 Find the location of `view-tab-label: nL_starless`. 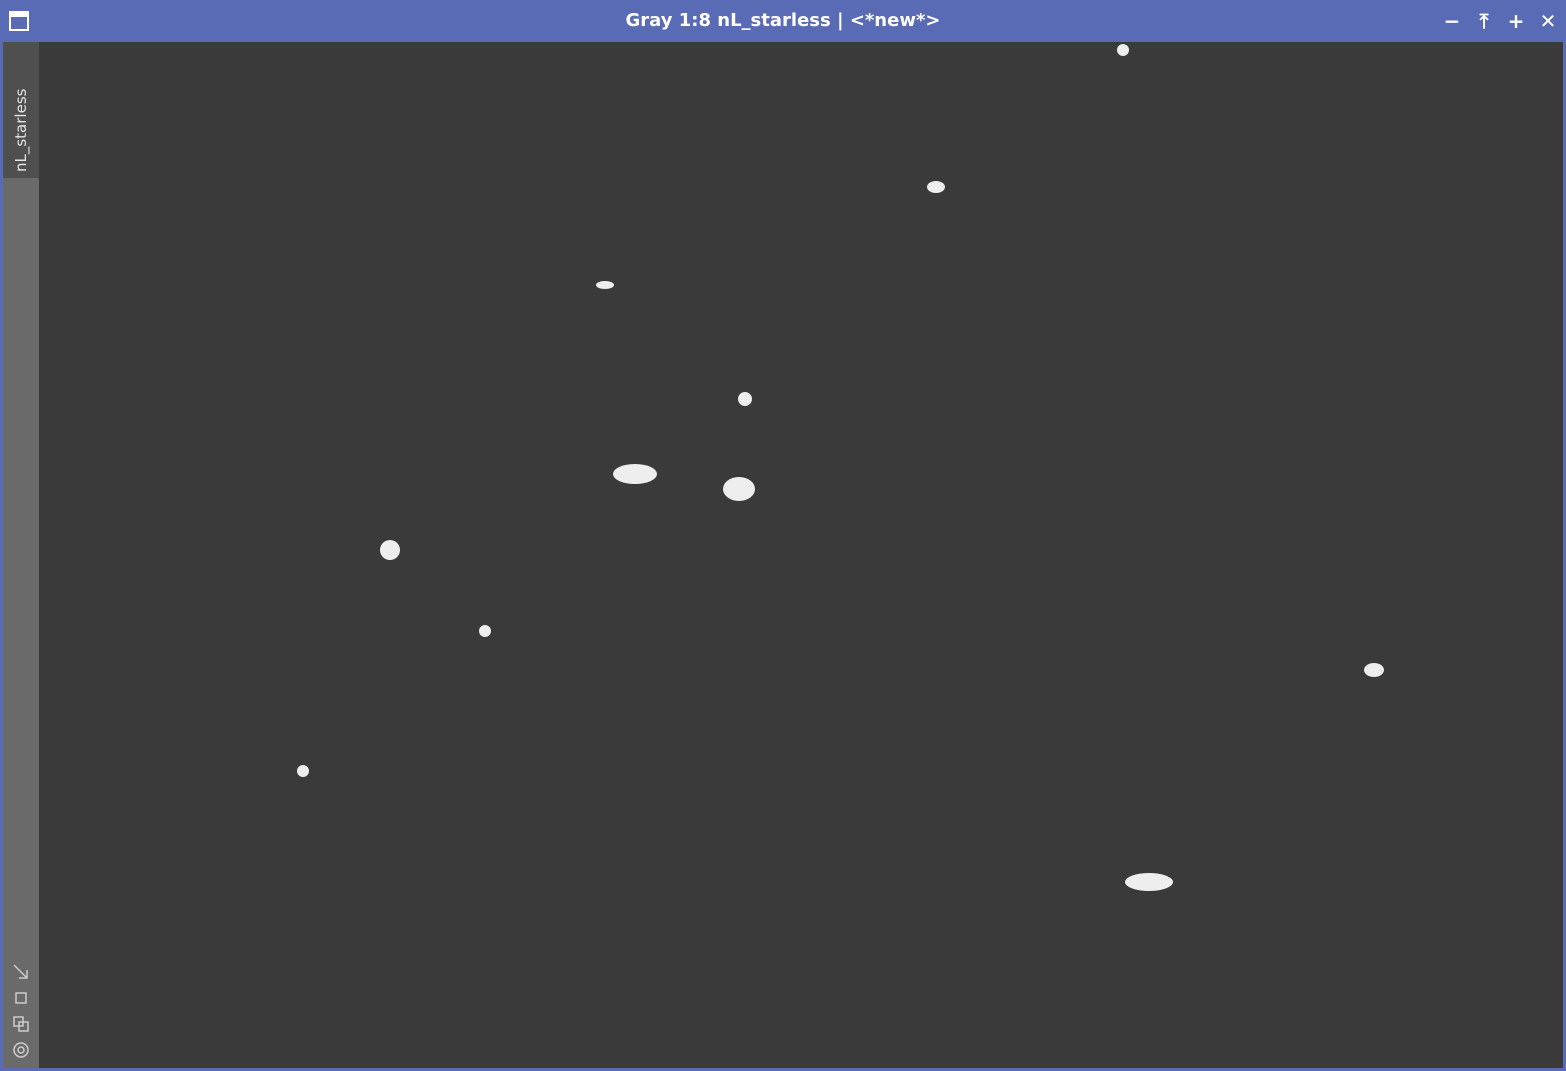

view-tab-label: nL_starless is located at coordinates (21, 130).